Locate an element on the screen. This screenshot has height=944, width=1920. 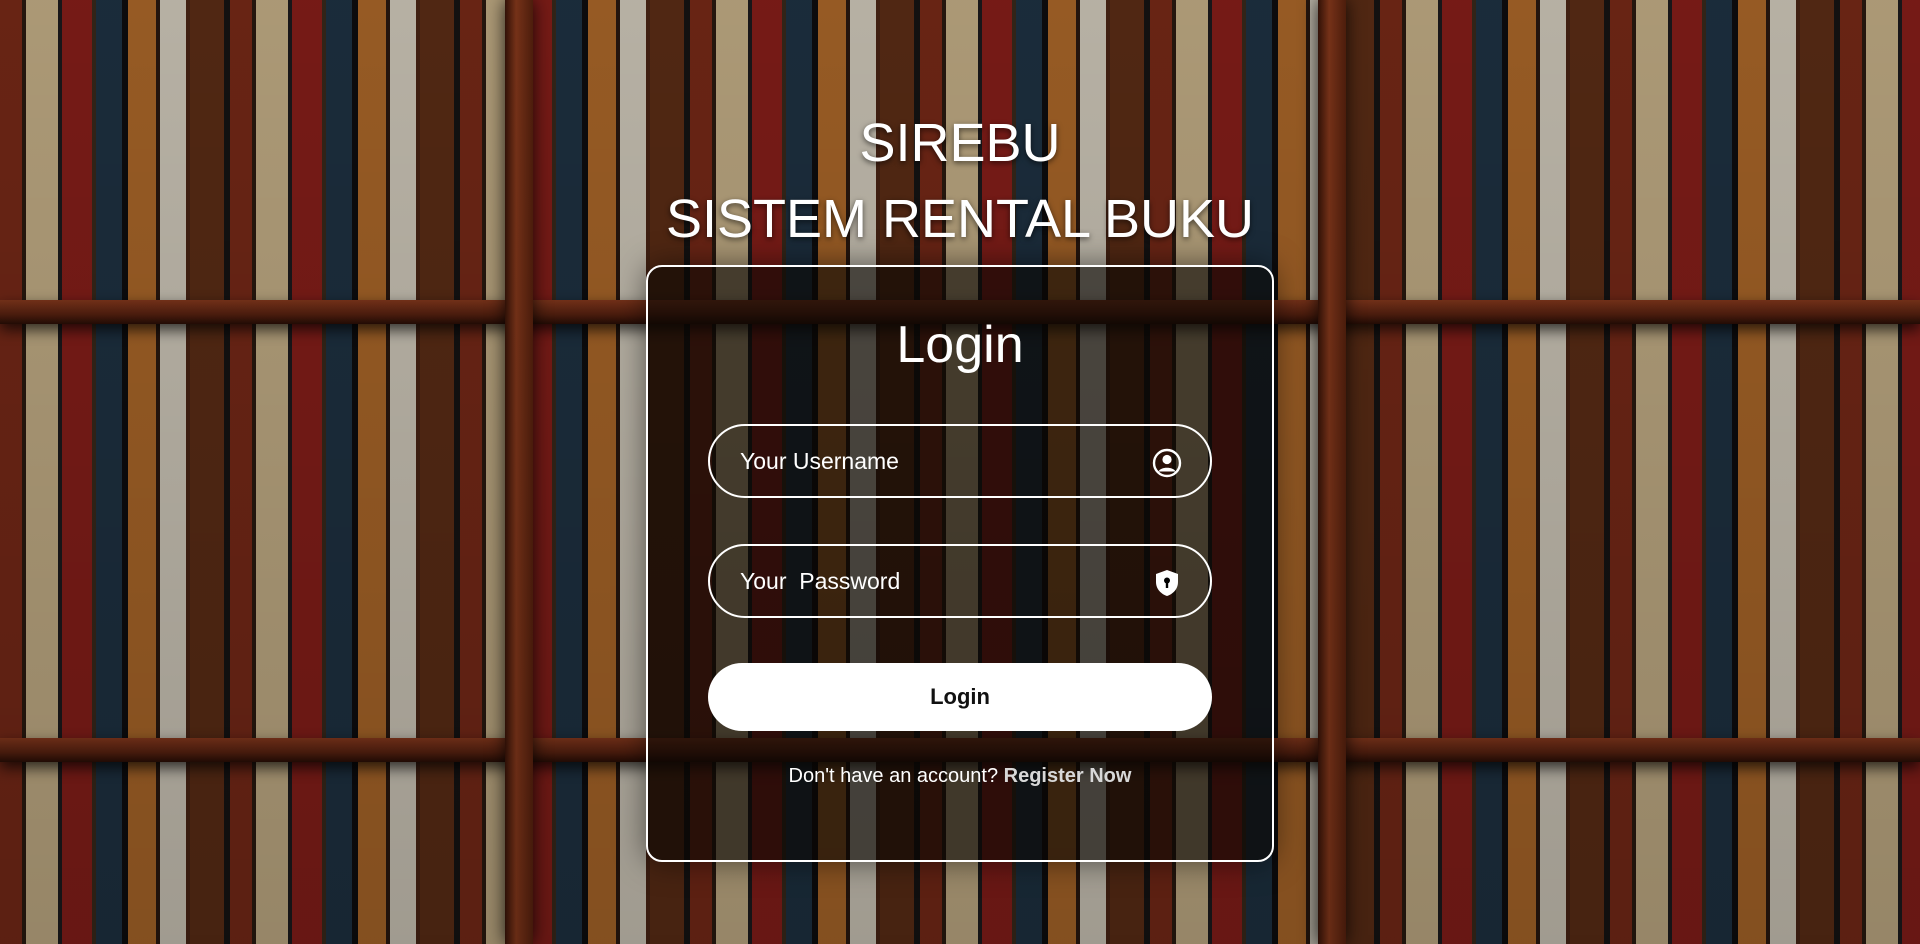
shield-lock-icon is located at coordinates (1167, 583).